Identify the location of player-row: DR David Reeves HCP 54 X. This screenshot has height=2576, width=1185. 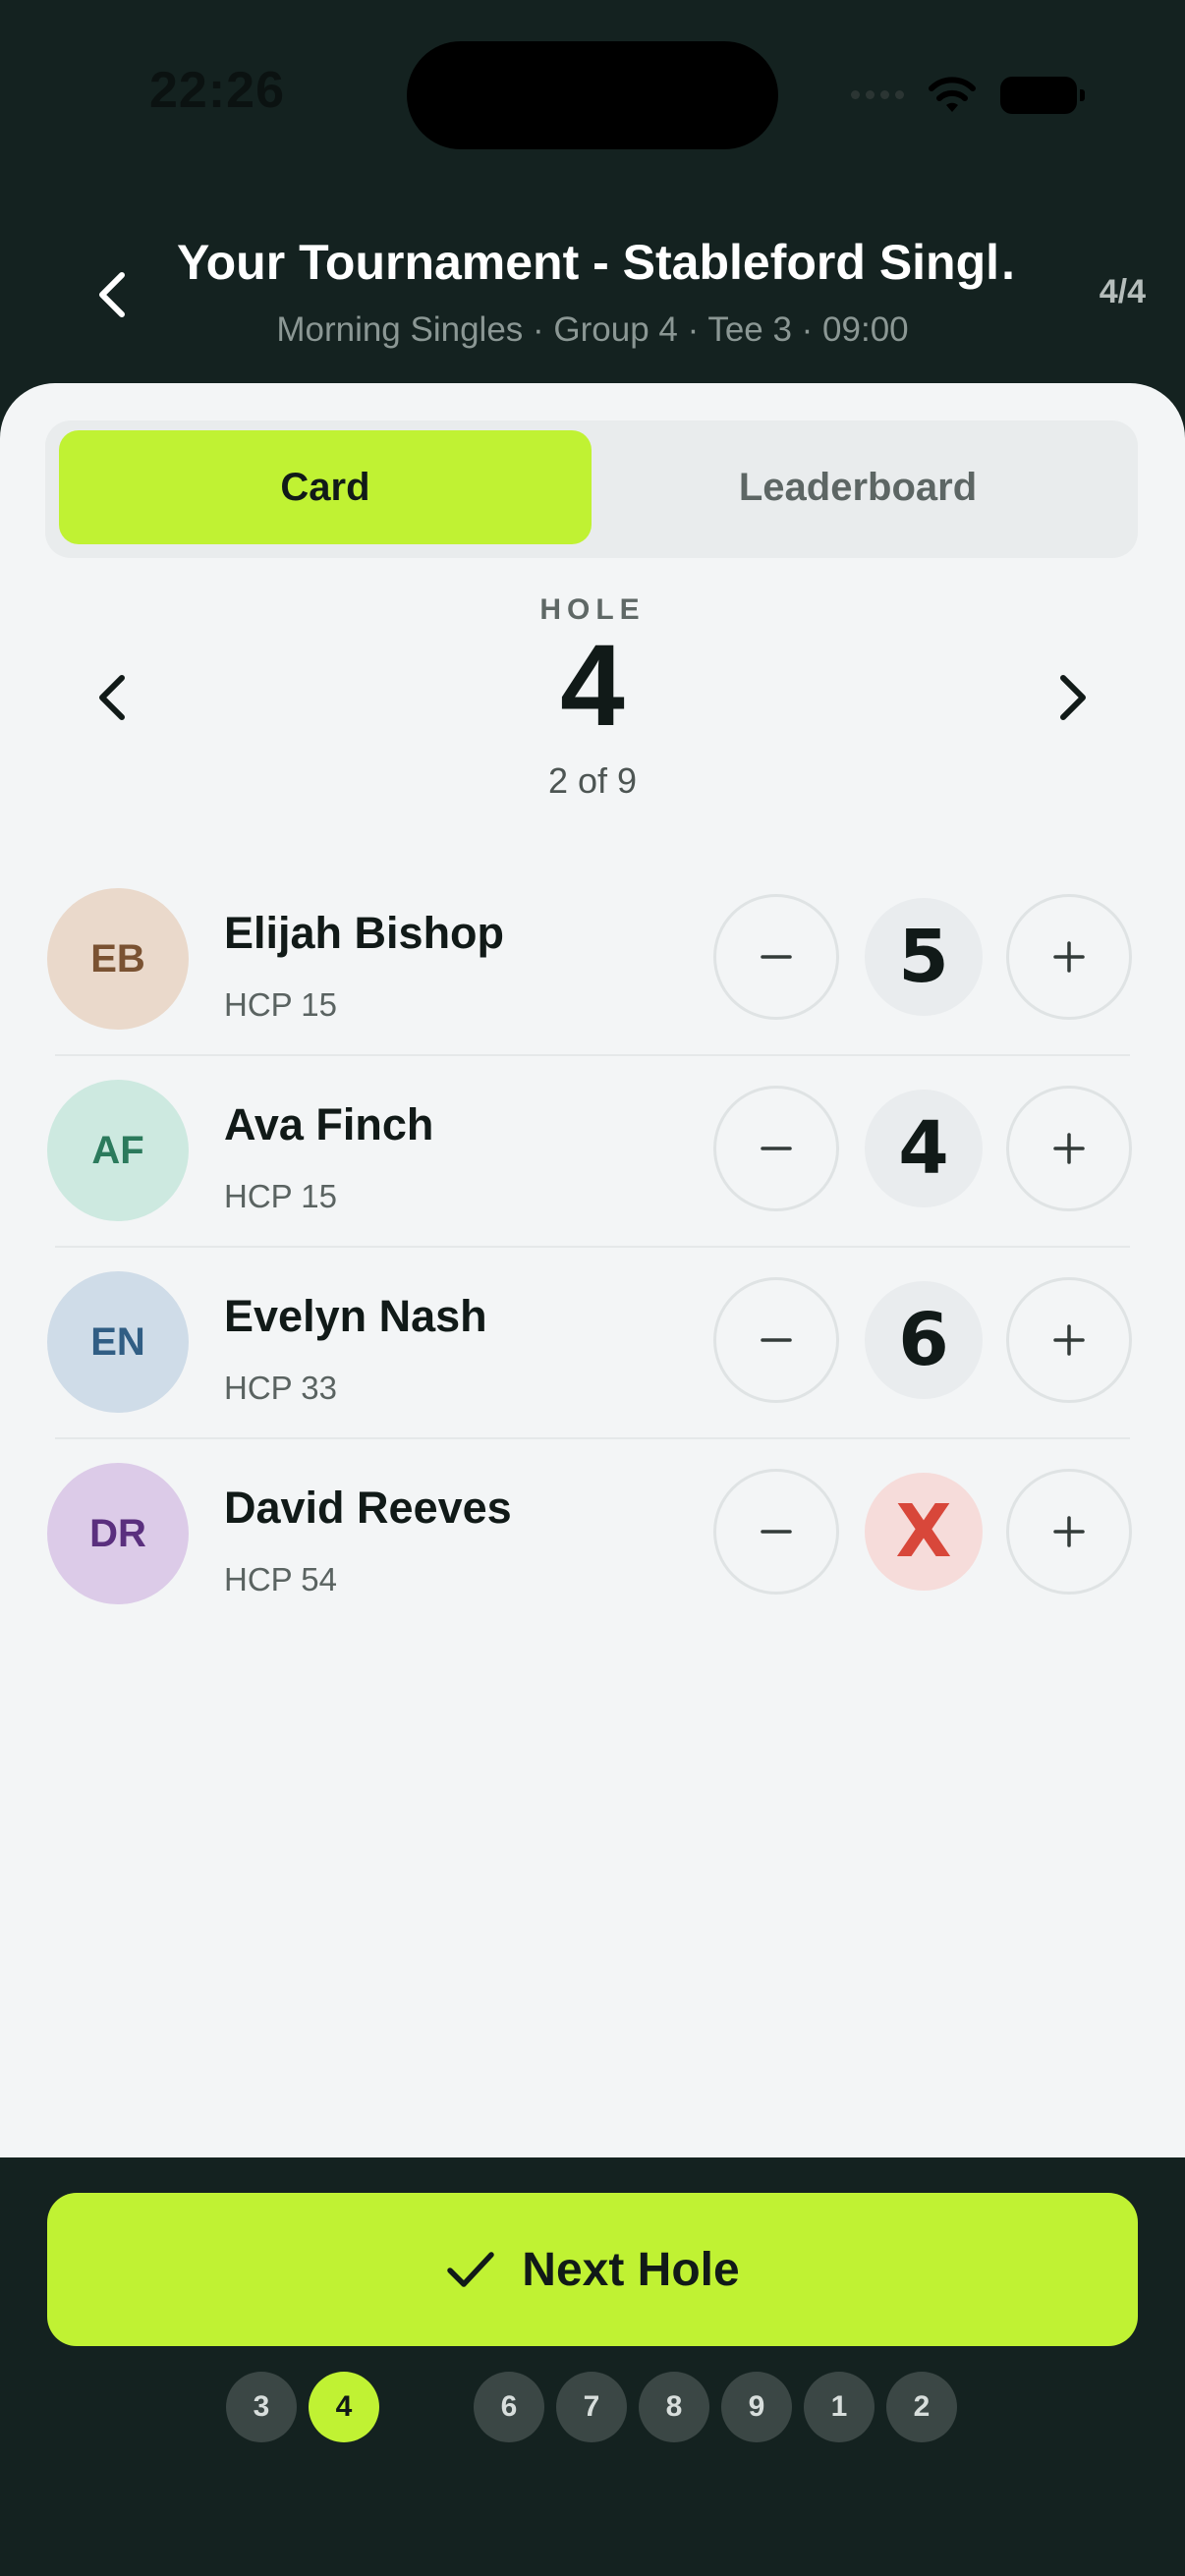
(592, 1535).